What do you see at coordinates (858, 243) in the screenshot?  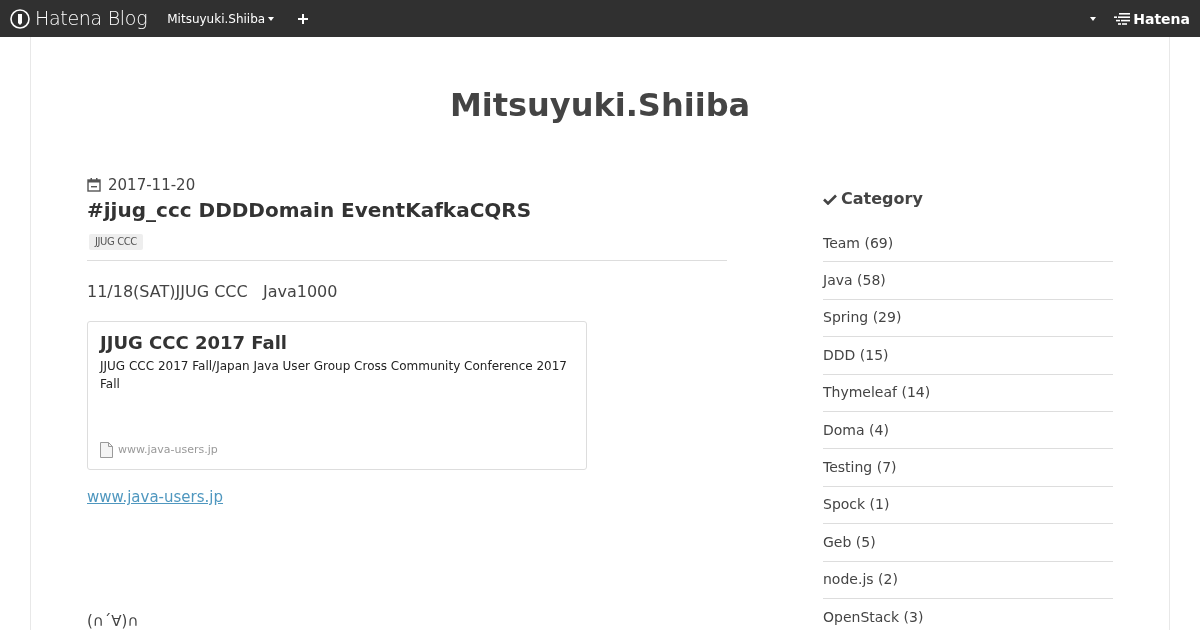 I see `sidebar-category-link: Team (69)` at bounding box center [858, 243].